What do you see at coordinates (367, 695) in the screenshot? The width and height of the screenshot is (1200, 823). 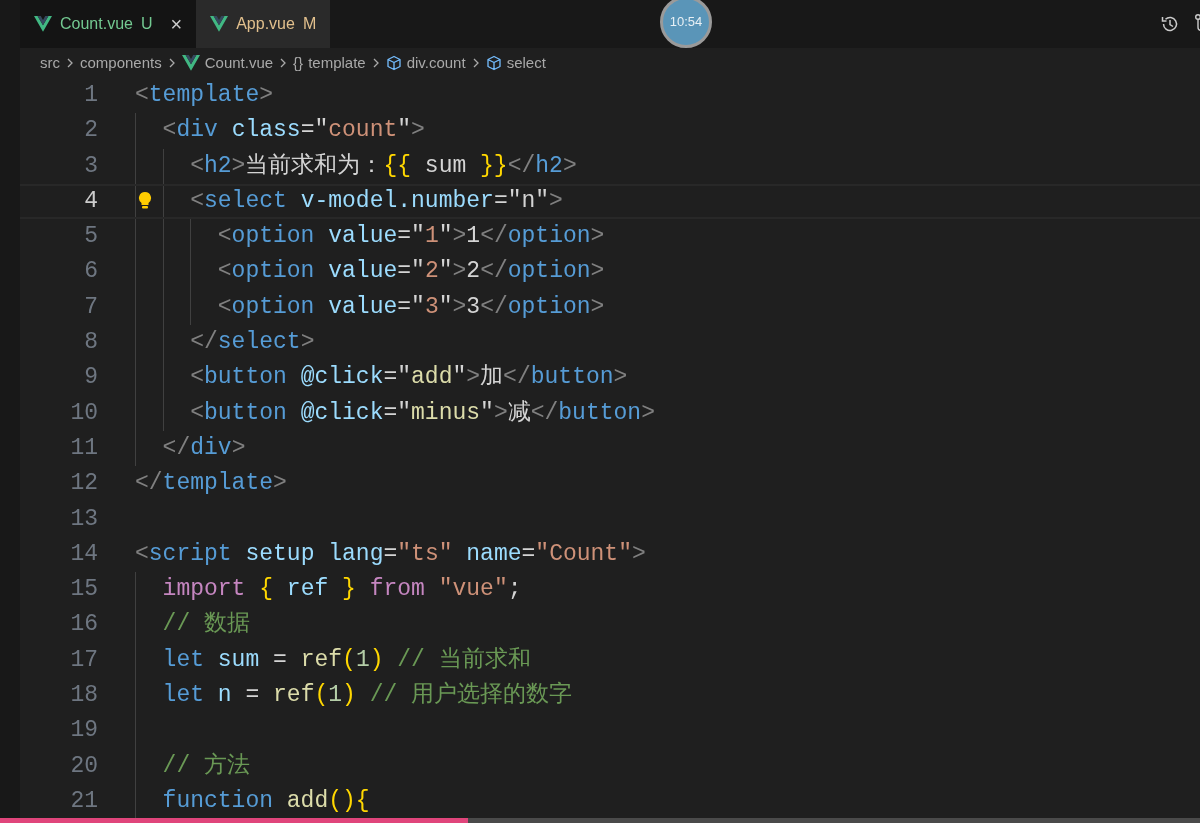 I see `code-line: let n = ref(1) // 用户选择的数字` at bounding box center [367, 695].